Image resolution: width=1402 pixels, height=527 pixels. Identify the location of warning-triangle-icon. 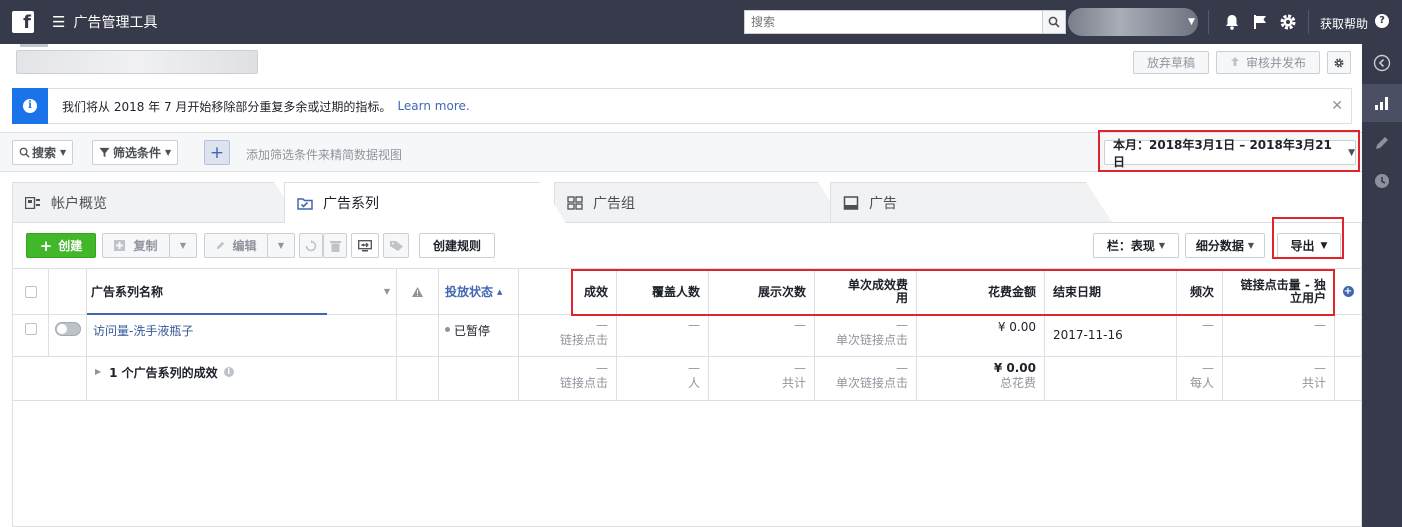
(417, 291).